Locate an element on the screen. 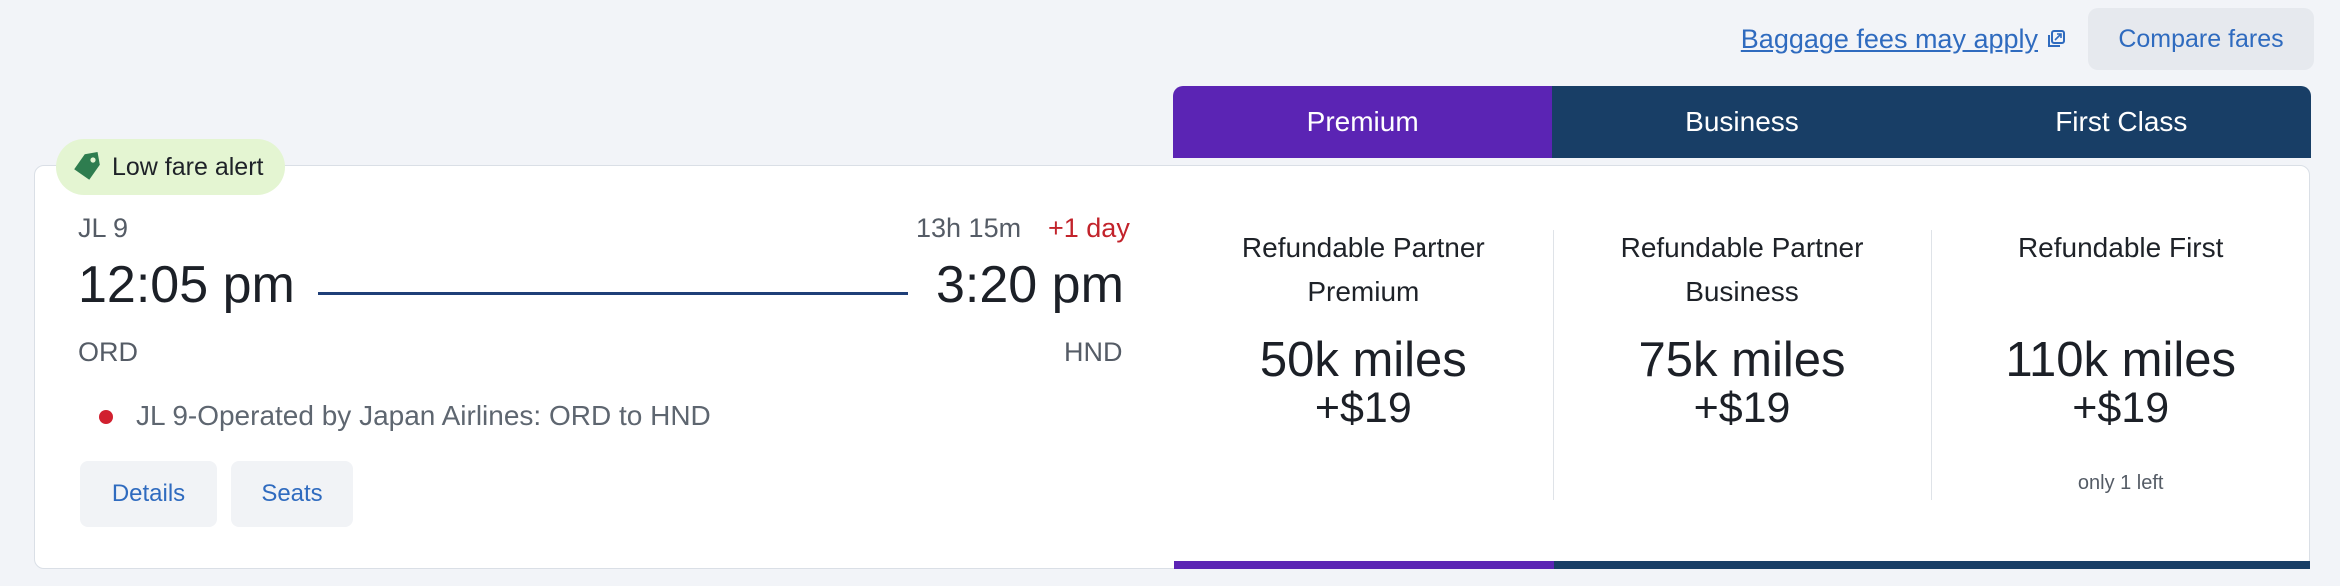  price-tag-icon is located at coordinates (87, 165).